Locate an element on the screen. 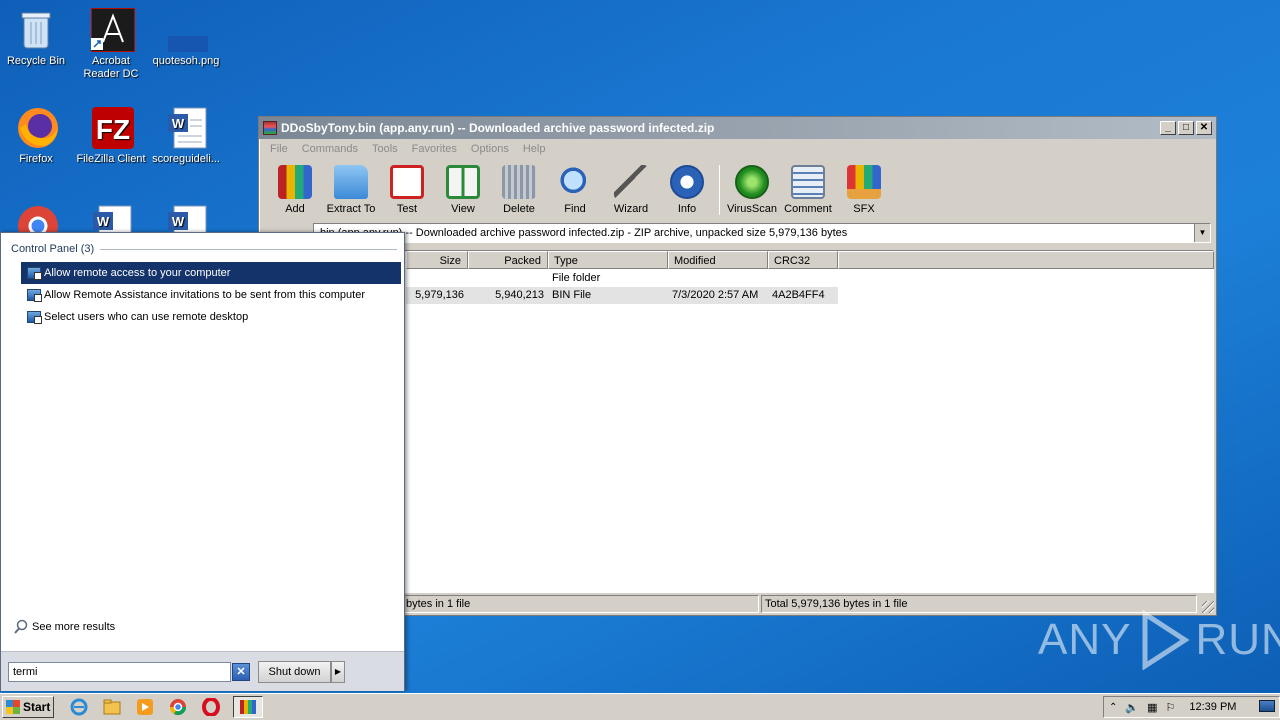 The width and height of the screenshot is (1280, 720). group-title: Control Panel (3) is located at coordinates (53, 249).